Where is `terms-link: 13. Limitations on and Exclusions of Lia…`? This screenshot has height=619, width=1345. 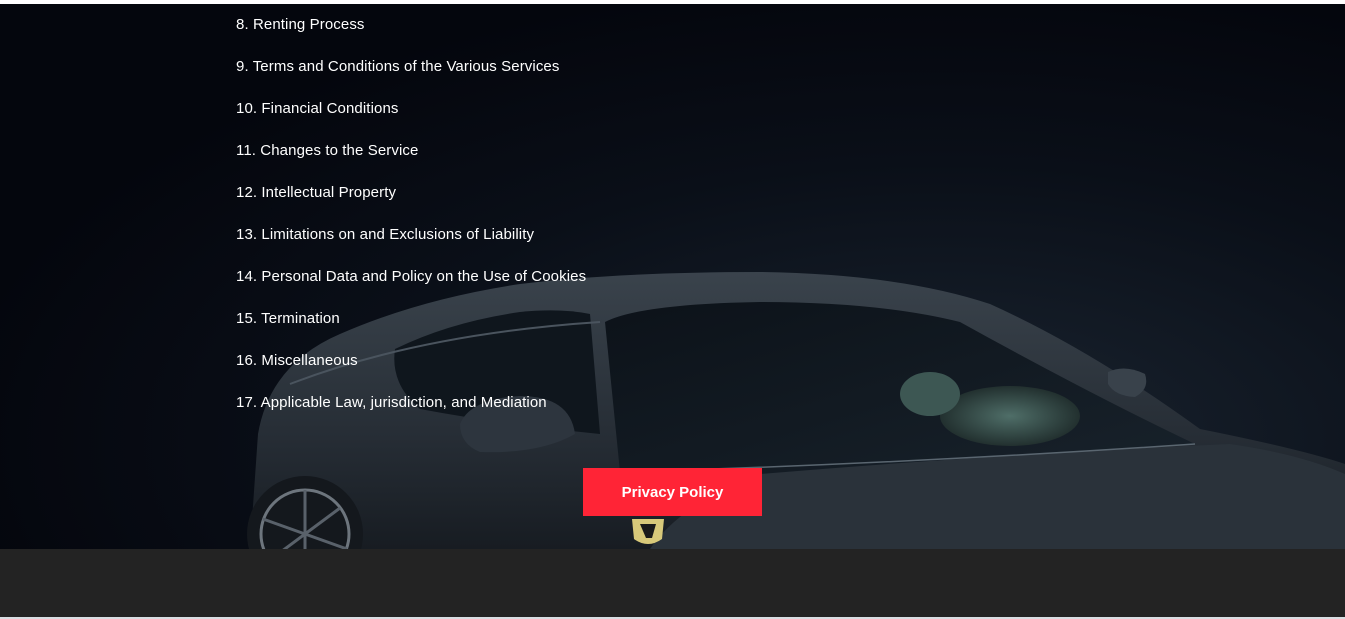
terms-link: 13. Limitations on and Exclusions of Lia… is located at coordinates (385, 234).